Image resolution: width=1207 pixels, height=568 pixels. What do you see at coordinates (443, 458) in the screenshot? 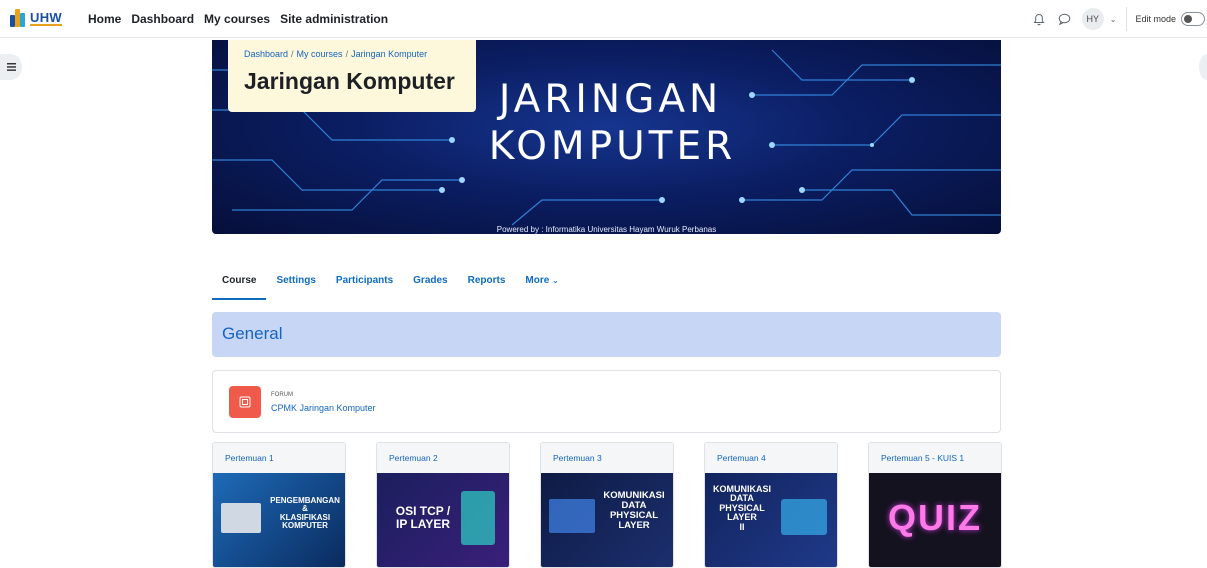
I see `card-title: Pertemuan 2` at bounding box center [443, 458].